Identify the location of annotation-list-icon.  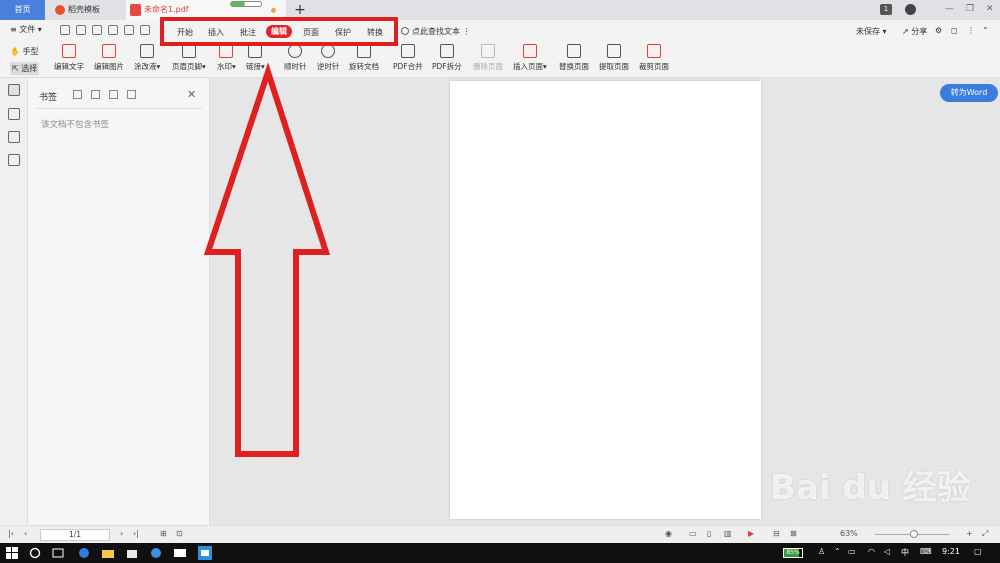
(14, 137).